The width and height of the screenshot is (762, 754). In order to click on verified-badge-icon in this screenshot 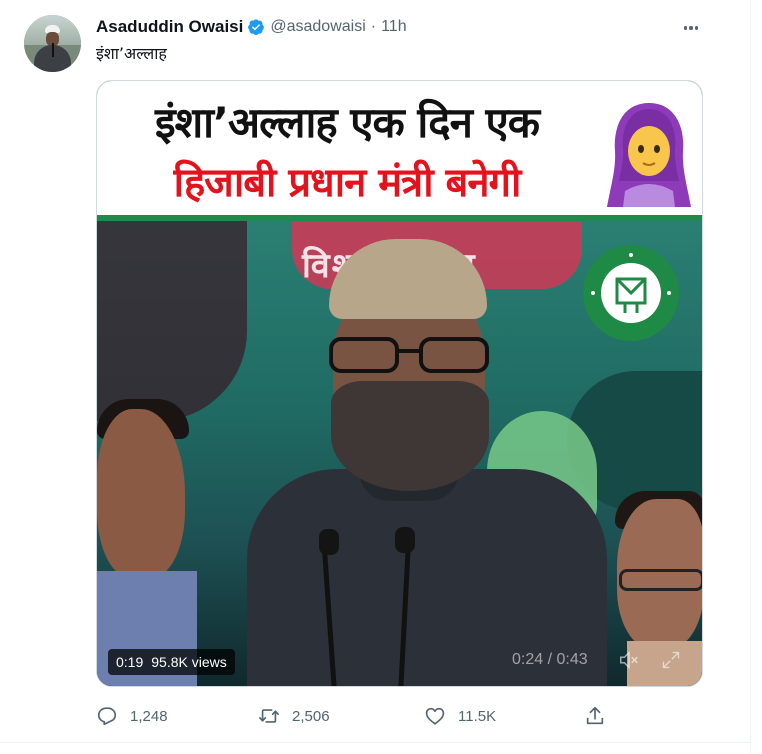, I will do `click(256, 27)`.